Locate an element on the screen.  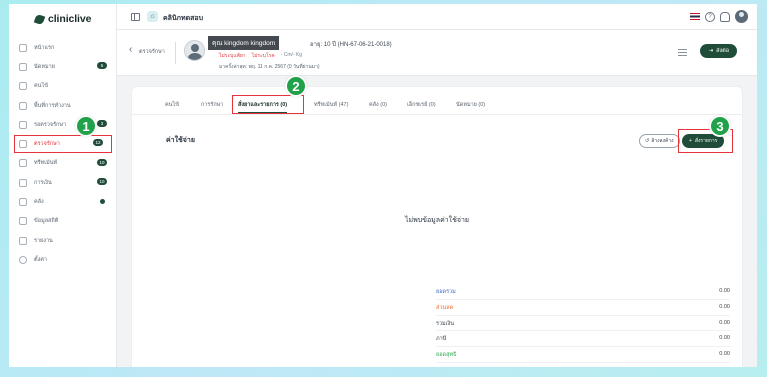
summary-row: ภาษี 0.00 is located at coordinates (583, 339).